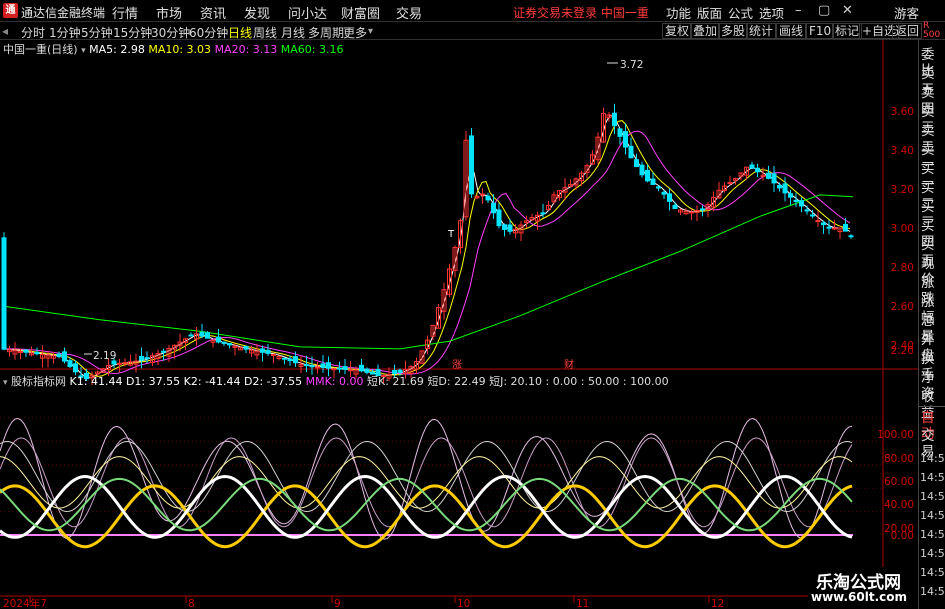 This screenshot has width=945, height=609. What do you see at coordinates (847, 10) in the screenshot?
I see `close-icon: ✕` at bounding box center [847, 10].